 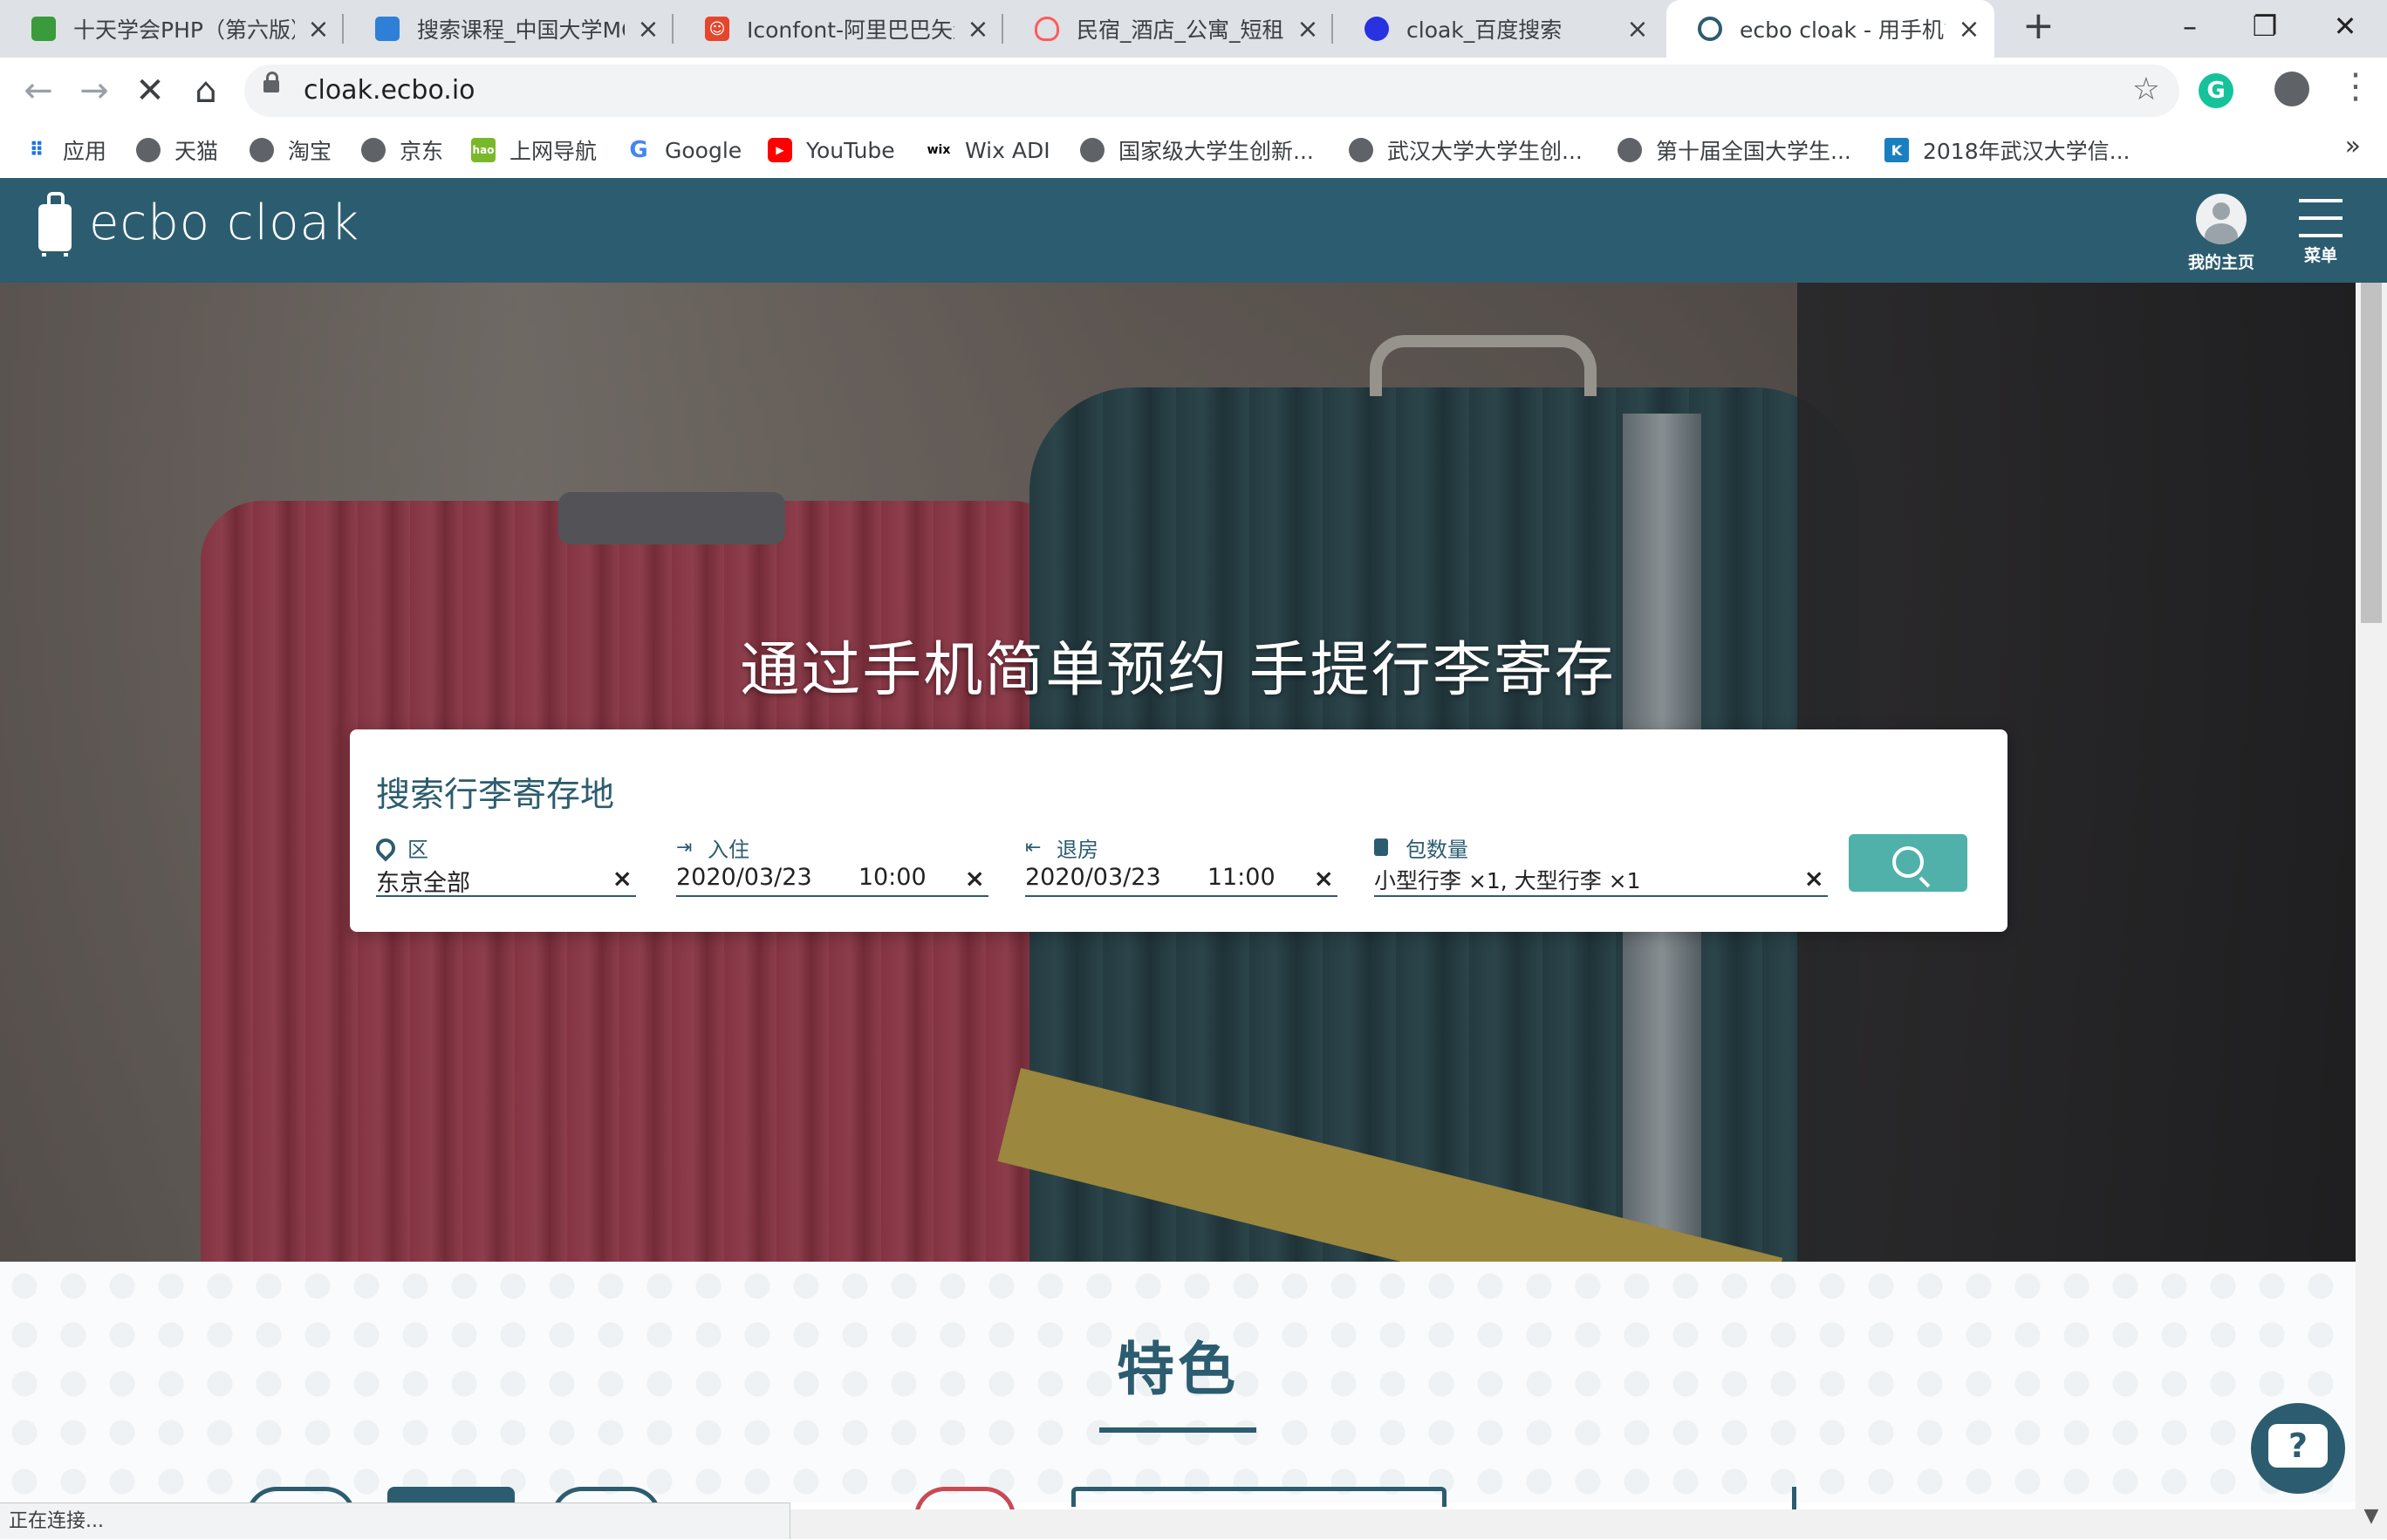 I want to click on checkin-icon: ⇥, so click(x=684, y=847).